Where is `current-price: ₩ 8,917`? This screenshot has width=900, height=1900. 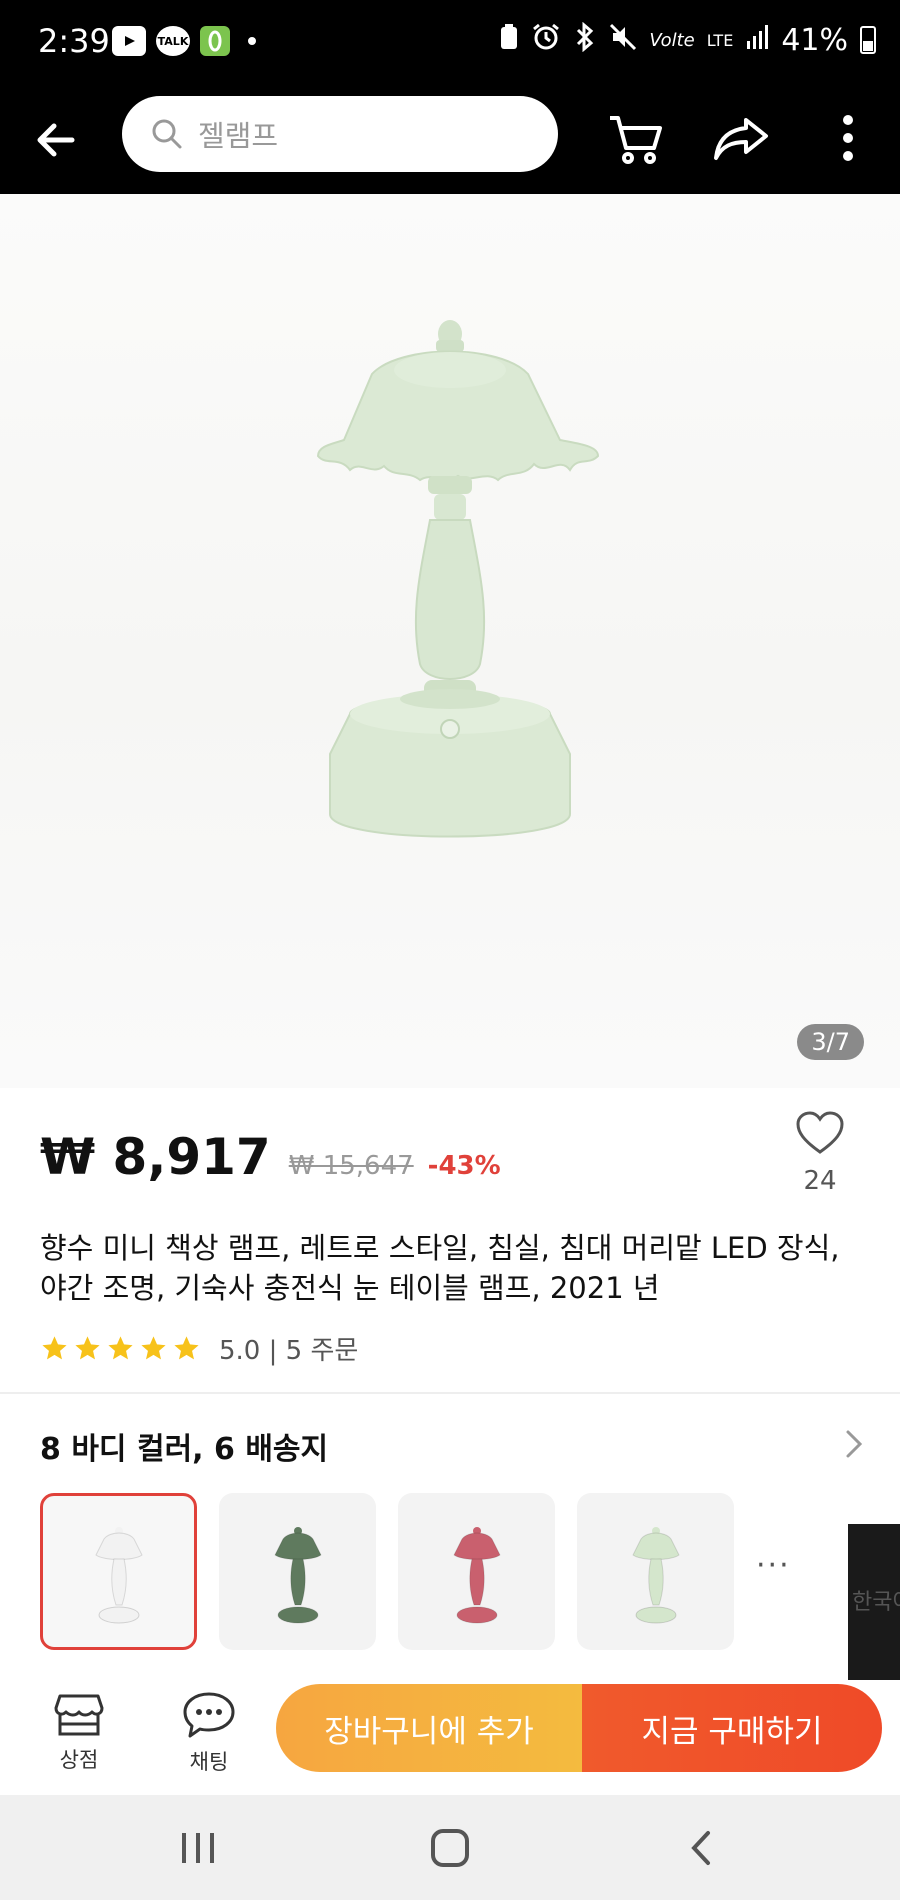
current-price: ₩ 8,917 is located at coordinates (155, 1157).